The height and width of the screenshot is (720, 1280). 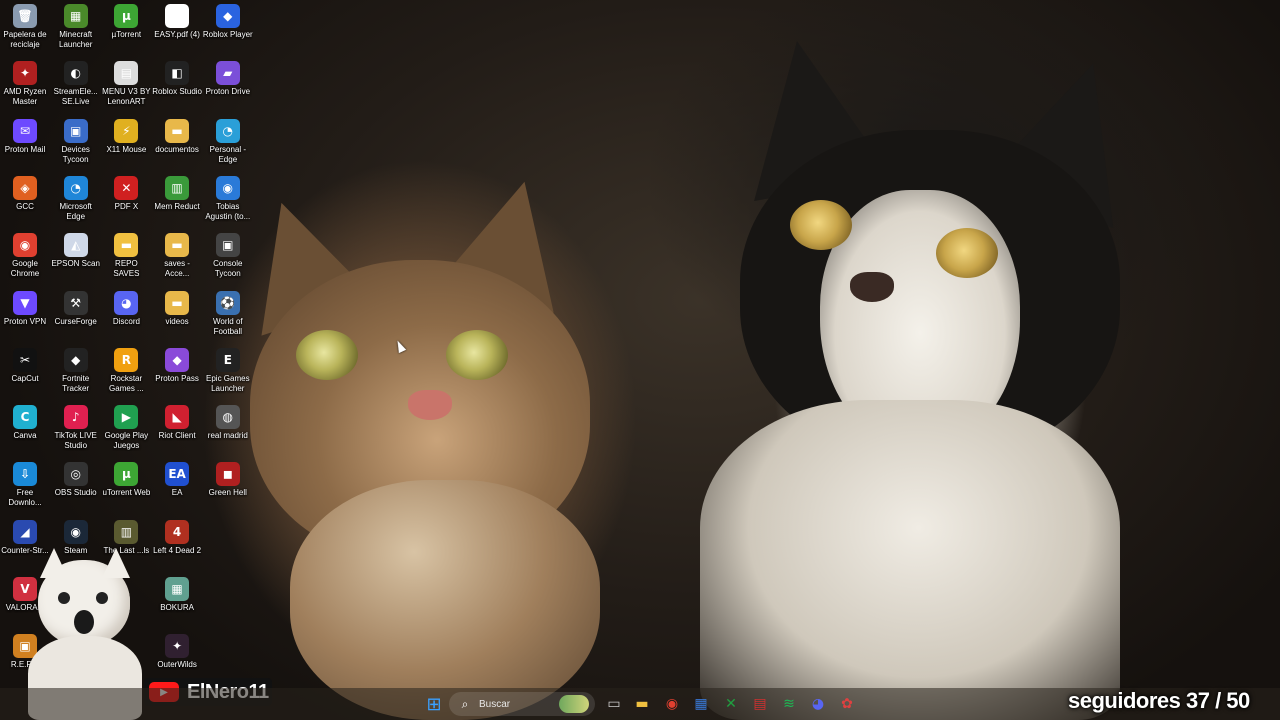 What do you see at coordinates (177, 607) in the screenshot?
I see `desktop-icon-label: BOKURA` at bounding box center [177, 607].